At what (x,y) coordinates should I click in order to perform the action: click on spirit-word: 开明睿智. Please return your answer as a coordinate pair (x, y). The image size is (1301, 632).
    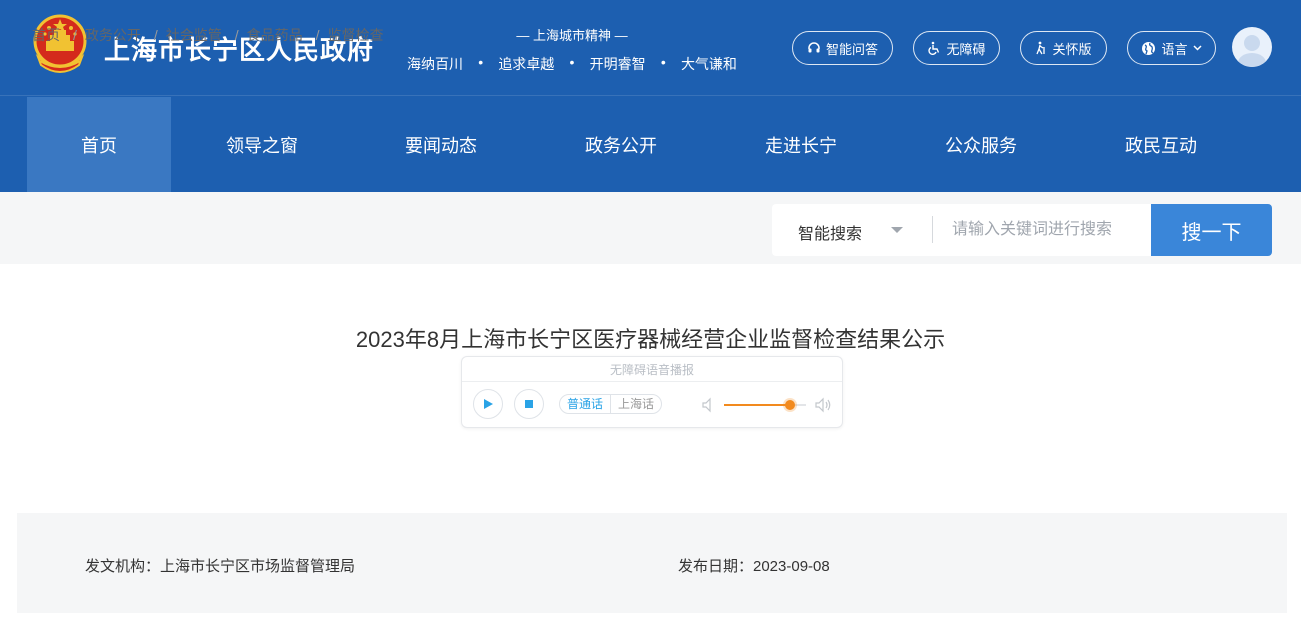
    Looking at the image, I should click on (617, 64).